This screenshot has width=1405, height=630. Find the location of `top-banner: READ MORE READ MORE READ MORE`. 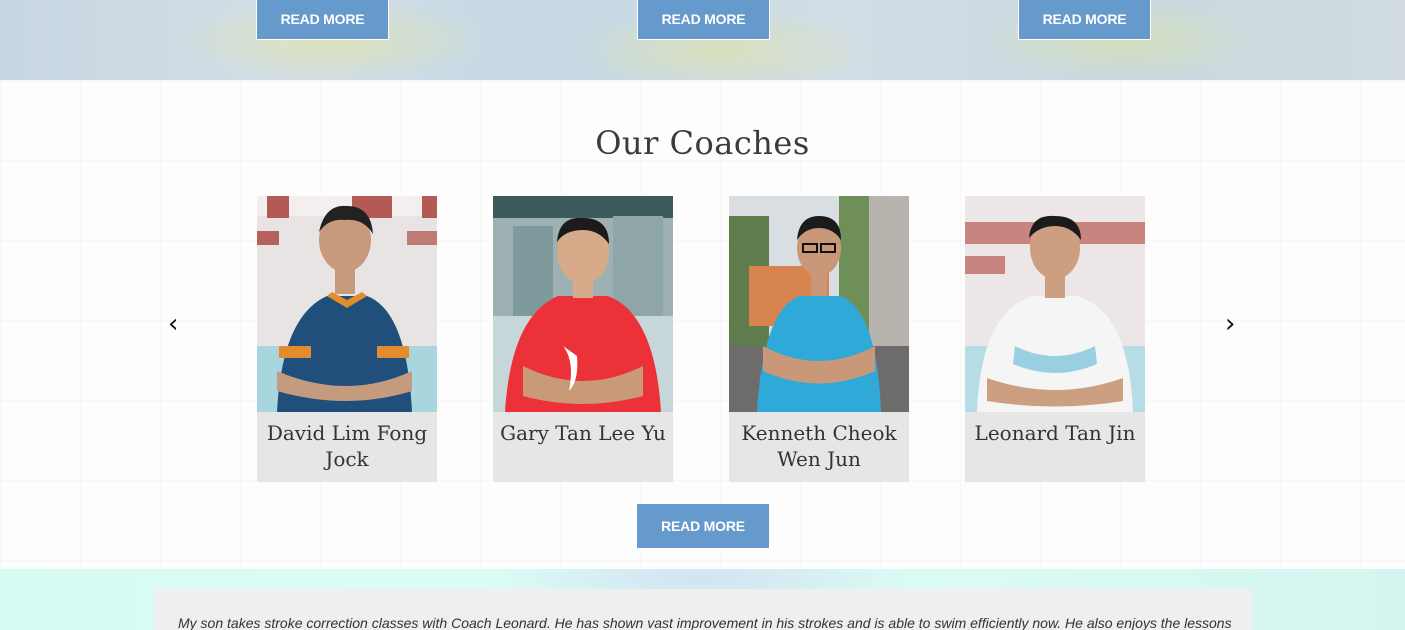

top-banner: READ MORE READ MORE READ MORE is located at coordinates (702, 40).